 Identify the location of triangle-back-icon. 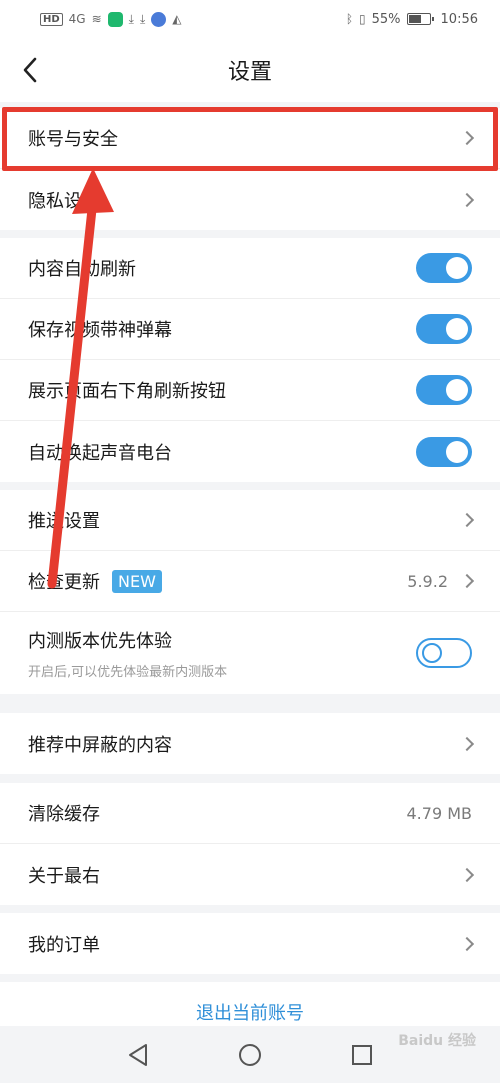
(138, 1054).